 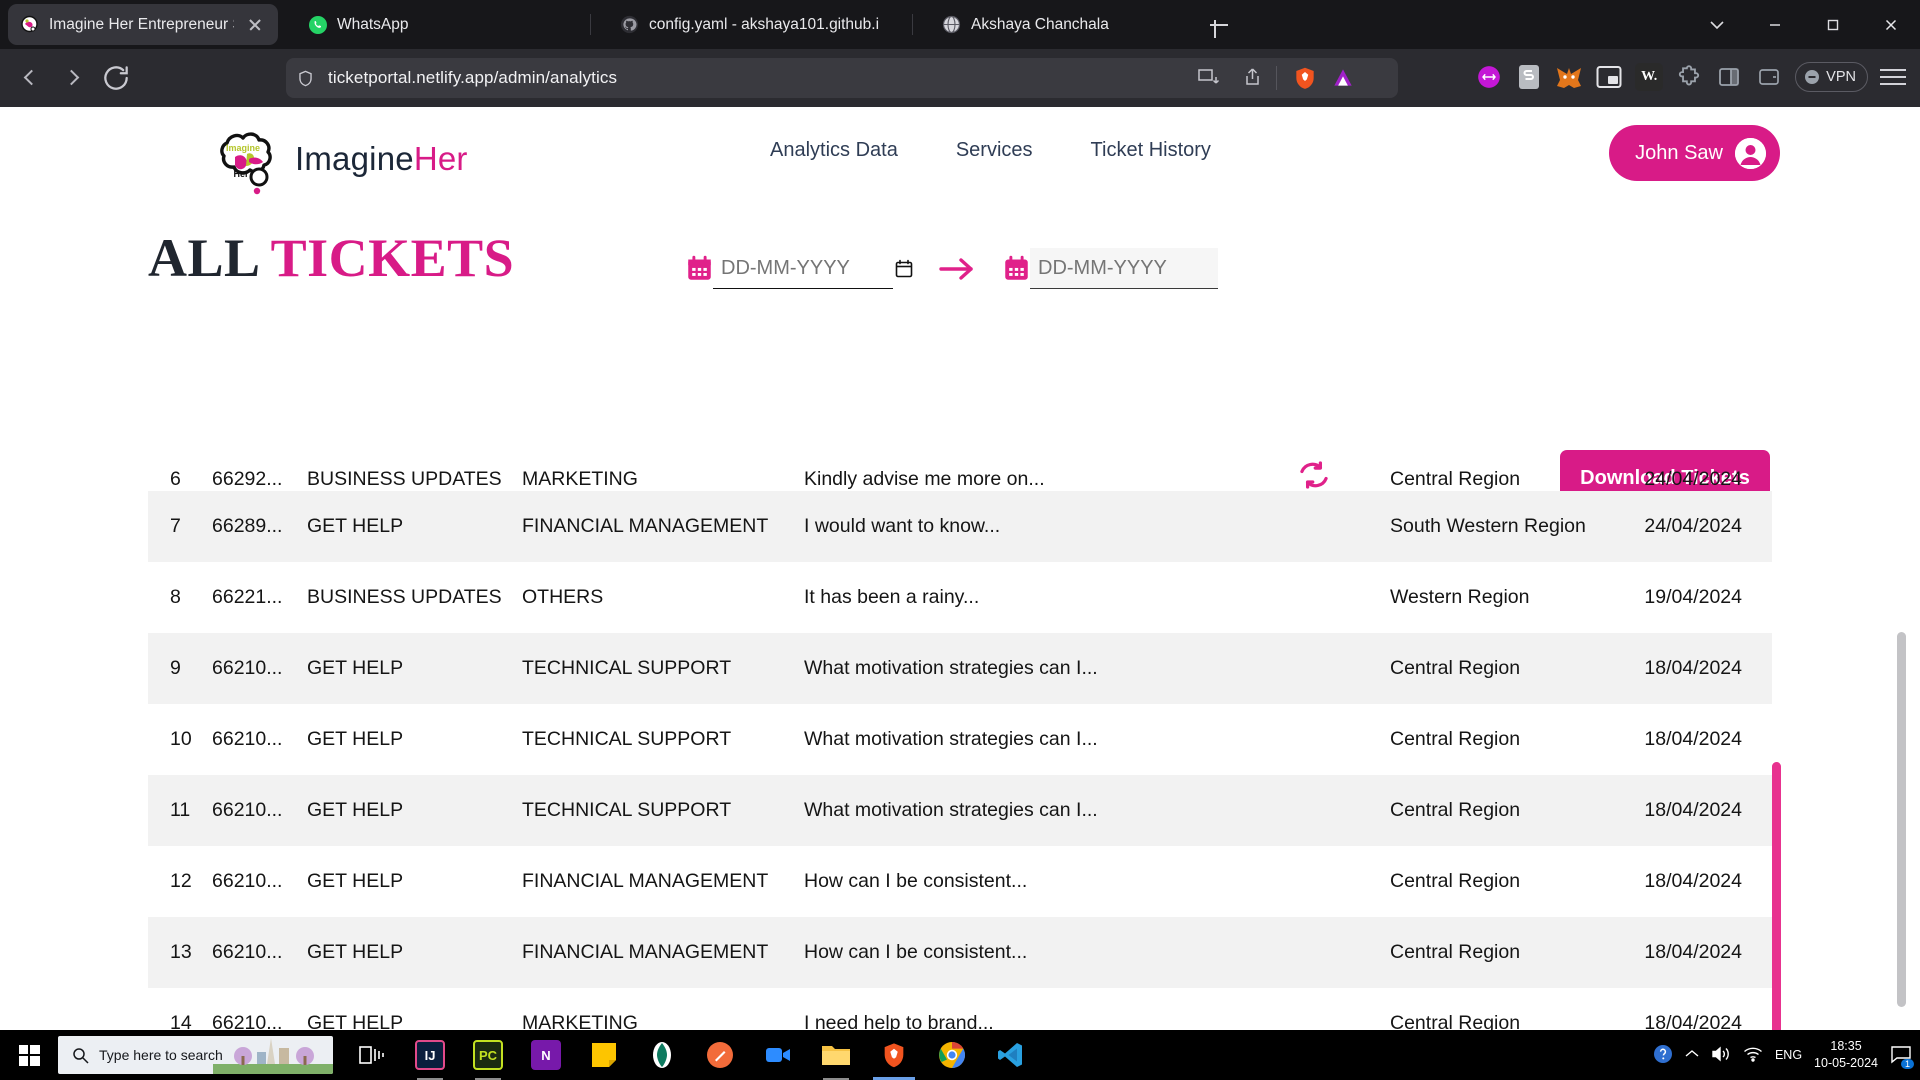 I want to click on search-icon, so click(x=81, y=1055).